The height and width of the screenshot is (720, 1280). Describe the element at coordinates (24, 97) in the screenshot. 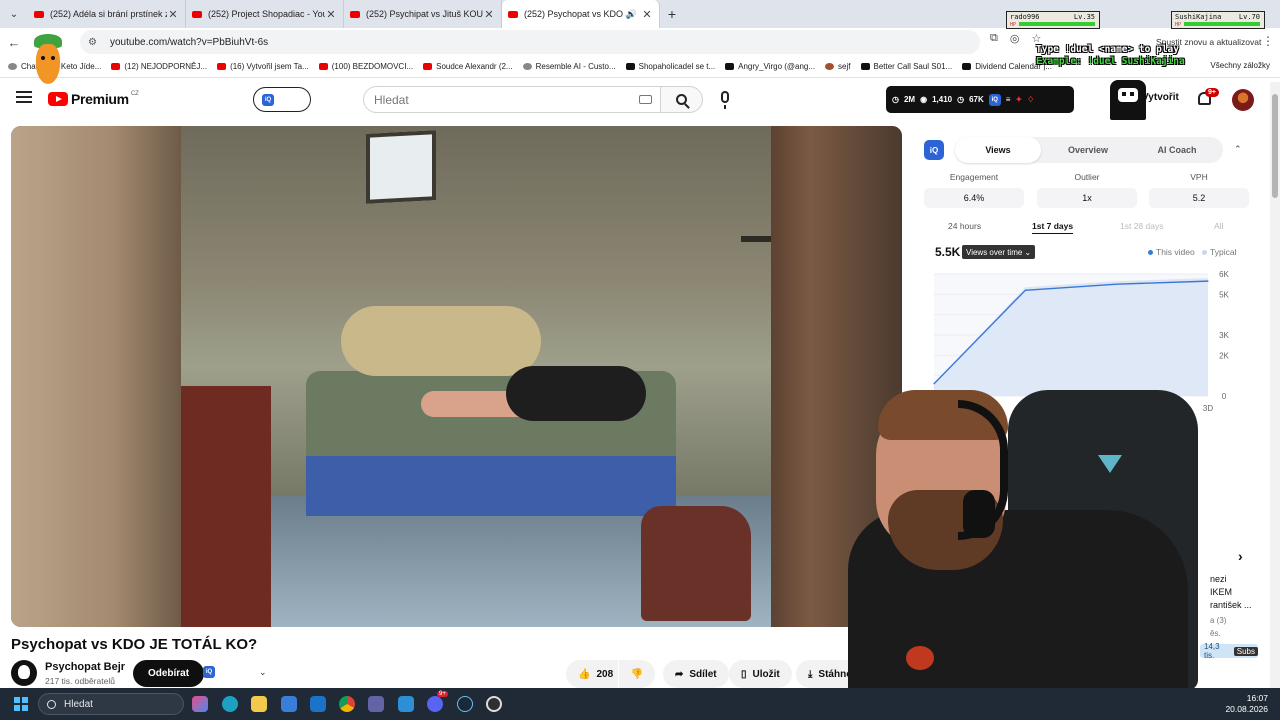

I see `menu-icon` at that location.